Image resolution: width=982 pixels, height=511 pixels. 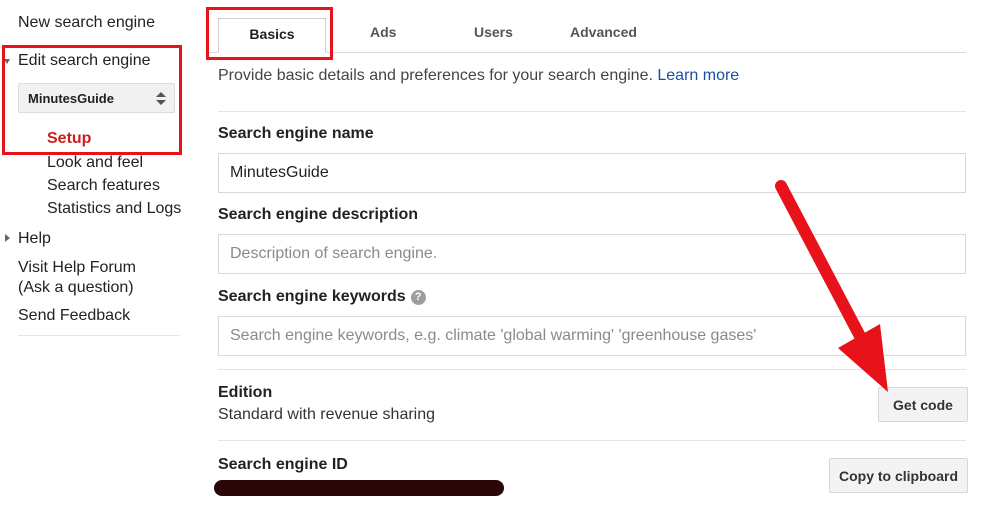 I want to click on copy-to-clipboard-button: Copy to clipboard, so click(x=898, y=475).